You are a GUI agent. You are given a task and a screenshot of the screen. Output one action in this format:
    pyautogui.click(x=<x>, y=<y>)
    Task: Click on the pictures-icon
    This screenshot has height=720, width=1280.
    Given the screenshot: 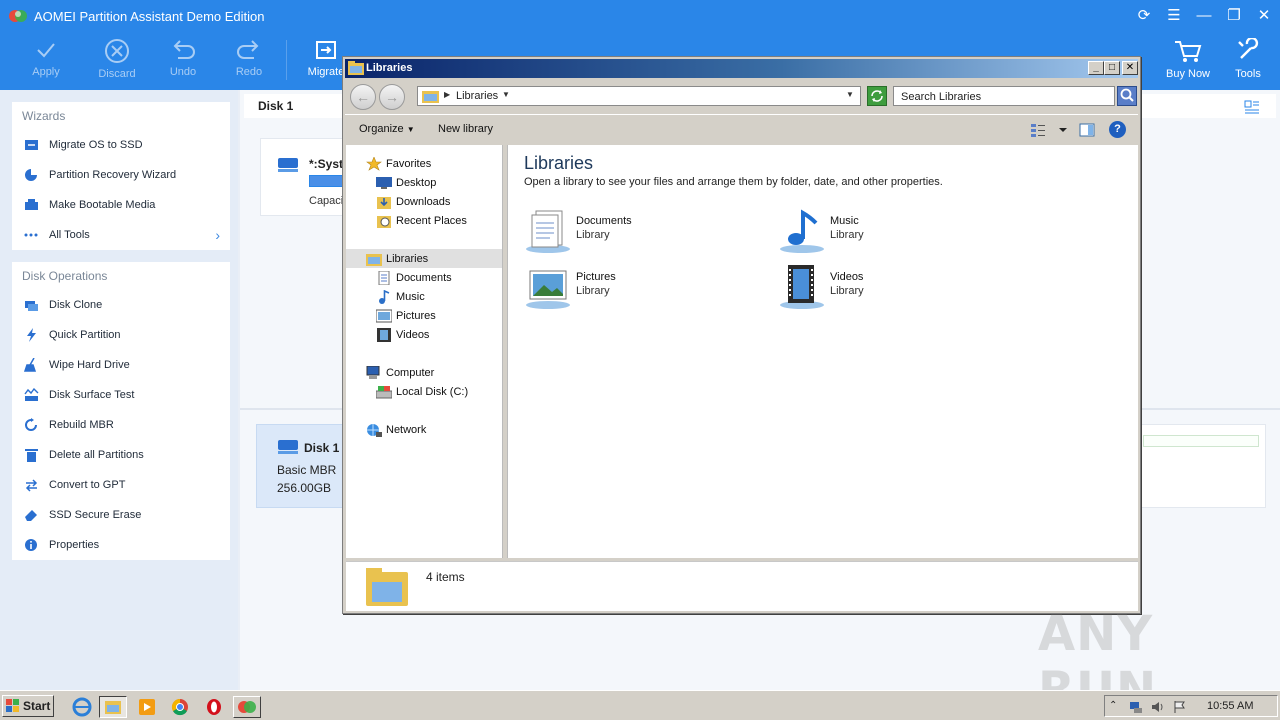 What is the action you would take?
    pyautogui.click(x=384, y=316)
    